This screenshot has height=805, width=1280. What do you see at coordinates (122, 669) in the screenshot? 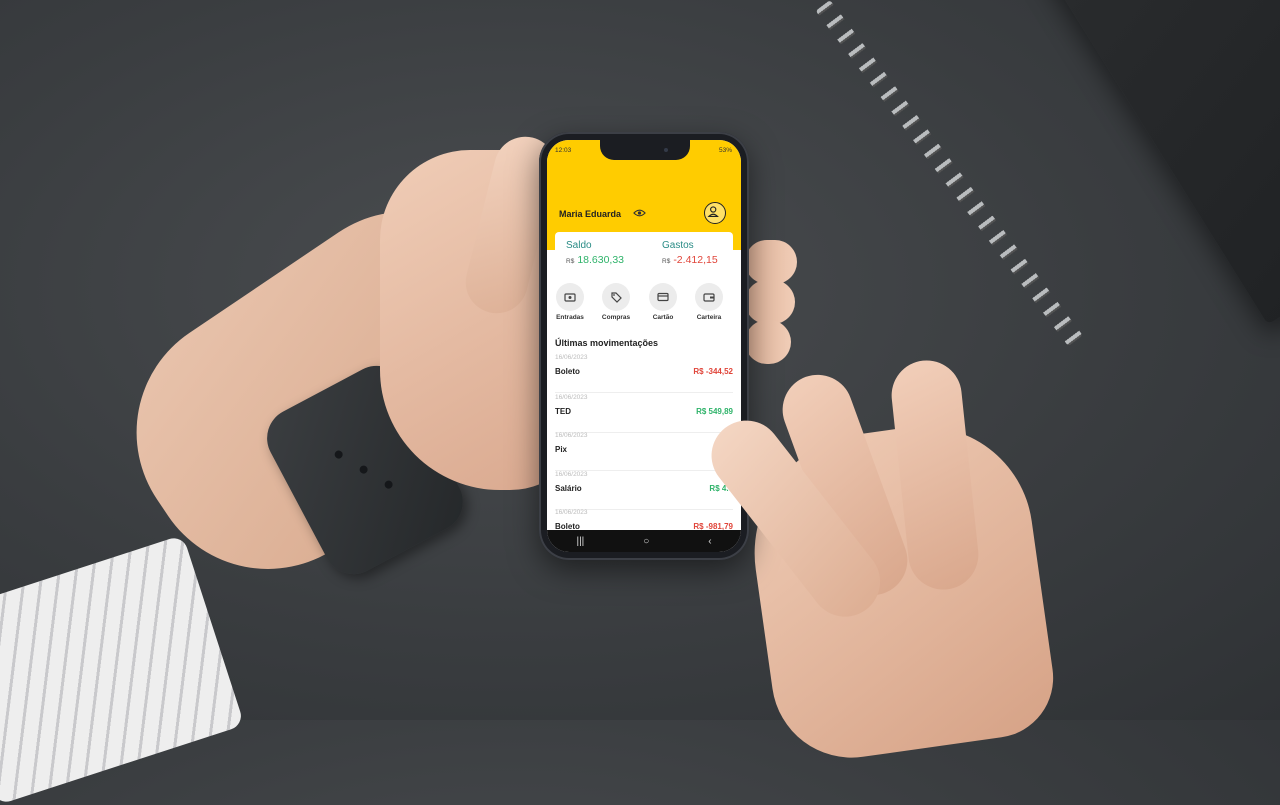
I see `shirt-sleeve` at bounding box center [122, 669].